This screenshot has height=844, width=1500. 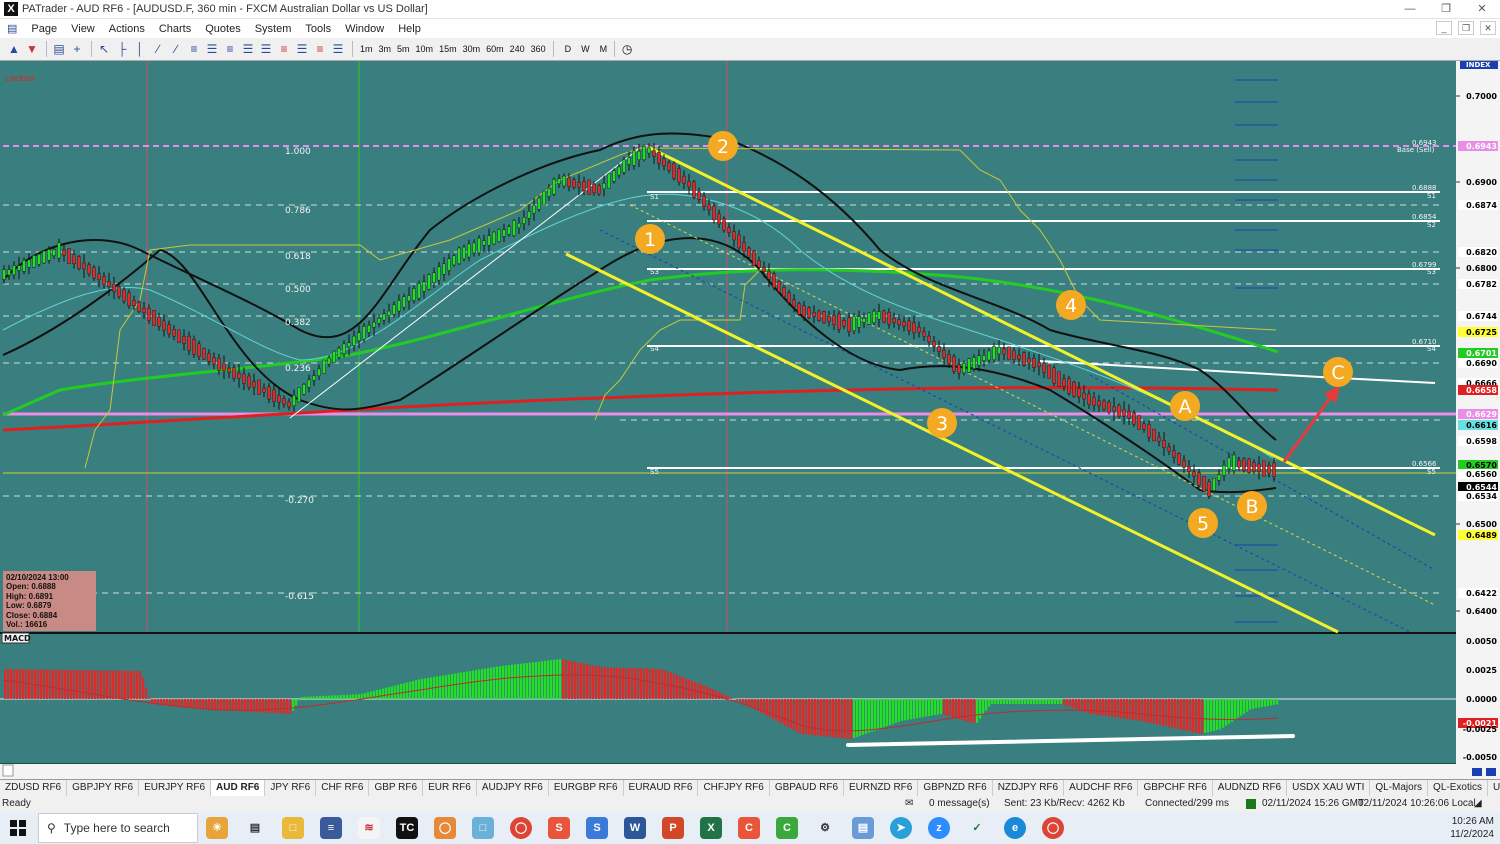 I want to click on menu-page: Page, so click(x=44, y=29).